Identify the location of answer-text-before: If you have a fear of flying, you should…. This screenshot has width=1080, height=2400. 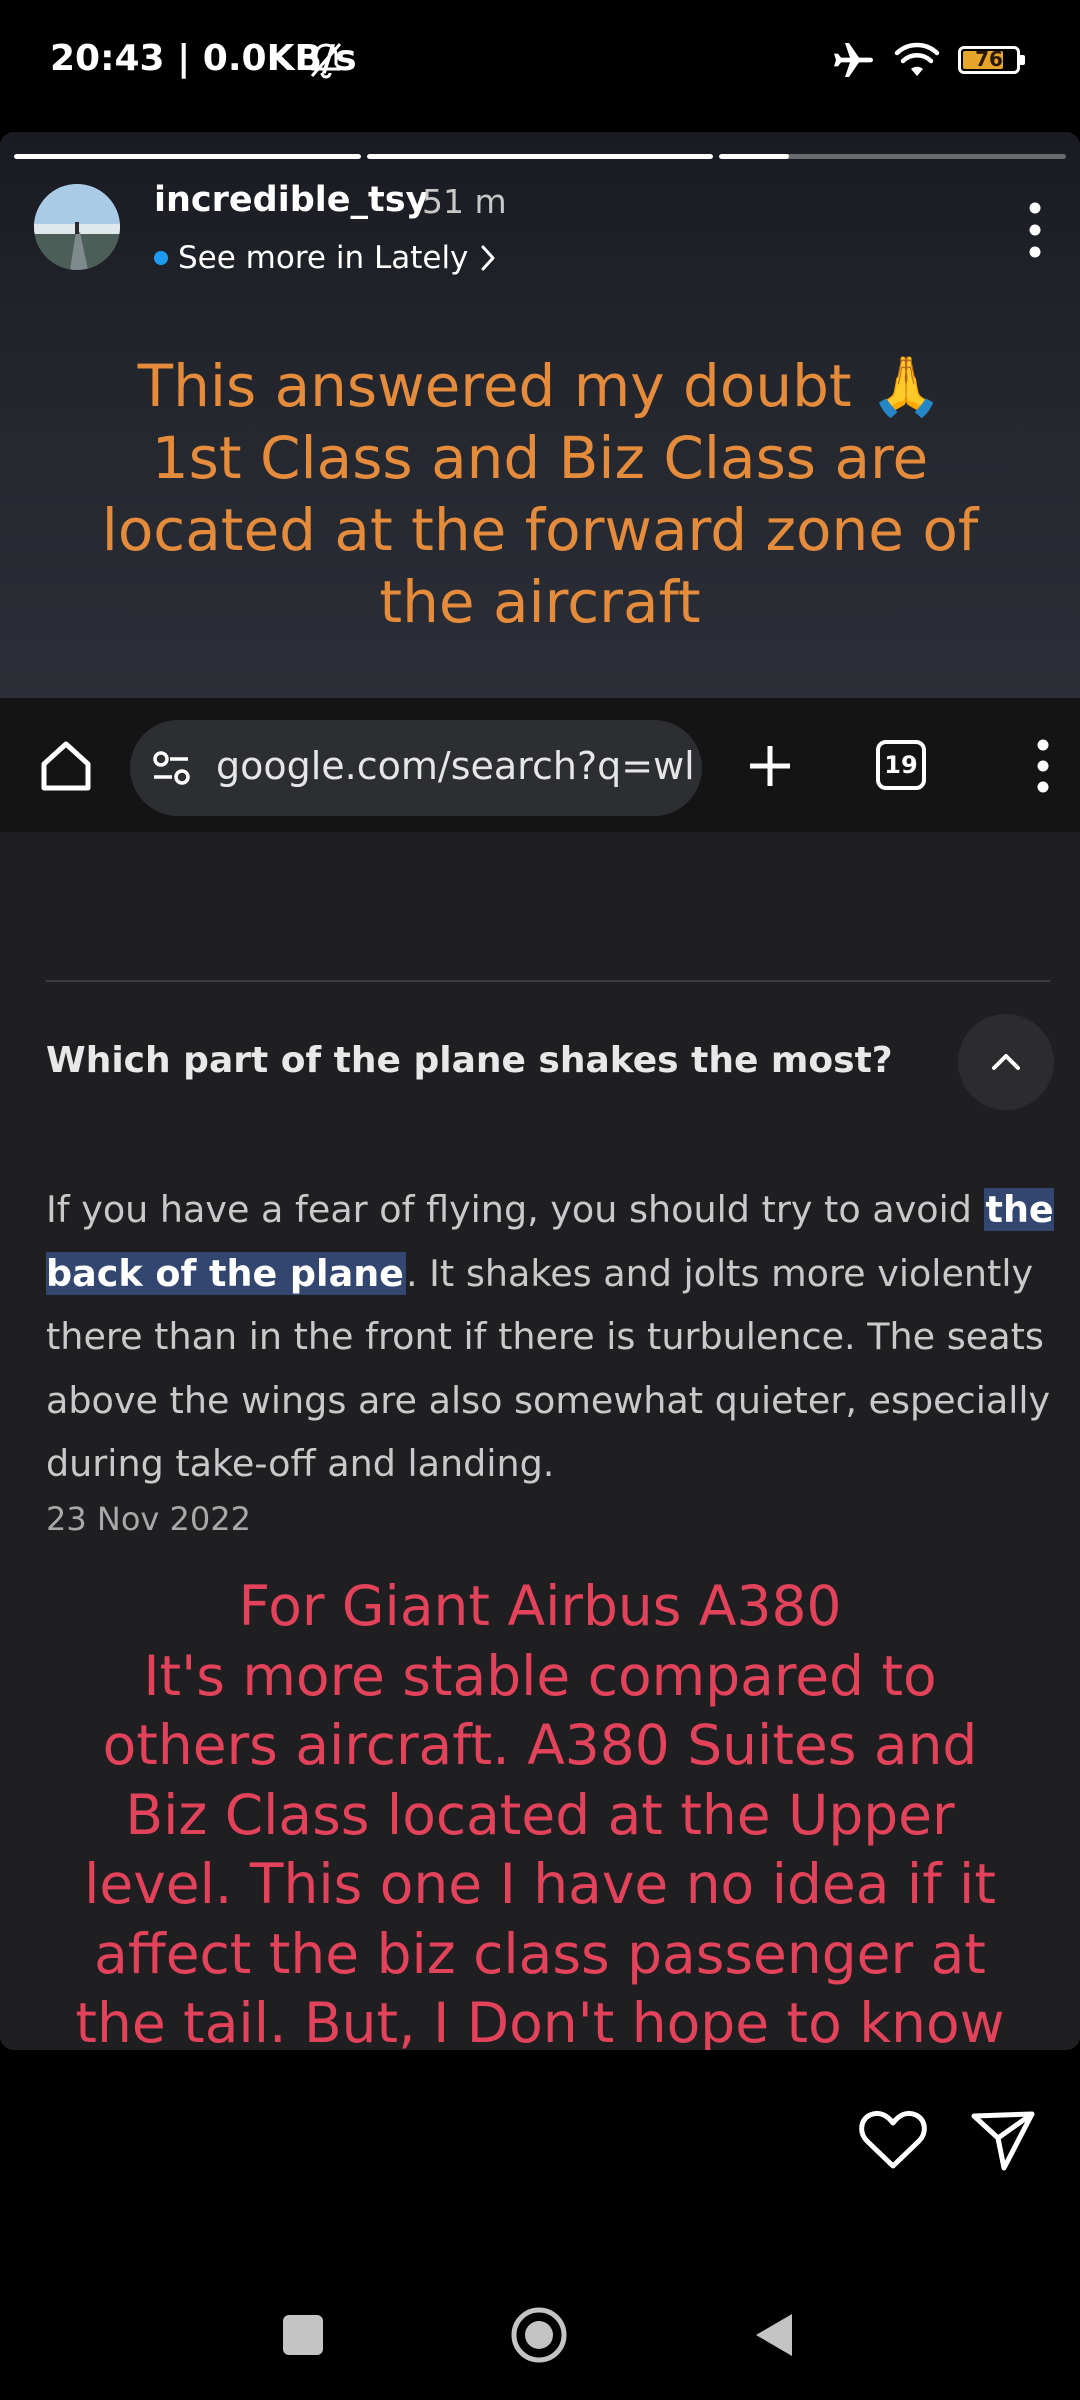
(515, 1209).